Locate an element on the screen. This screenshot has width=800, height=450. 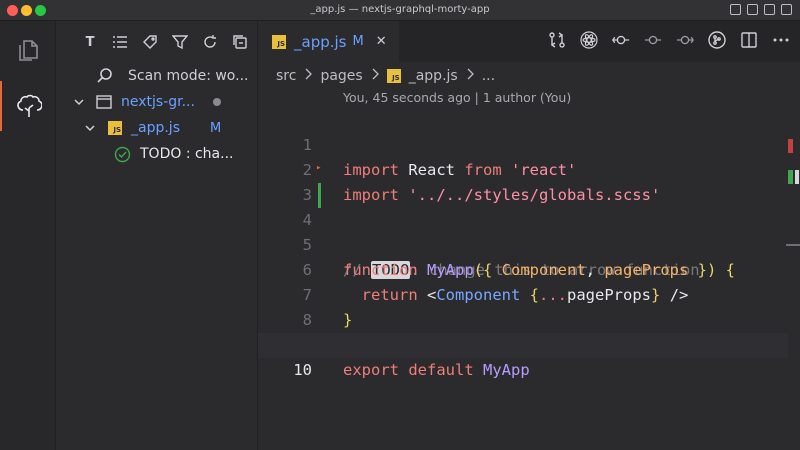
code-line: 4 // TODO: change this to arrow function is located at coordinates (523, 231).